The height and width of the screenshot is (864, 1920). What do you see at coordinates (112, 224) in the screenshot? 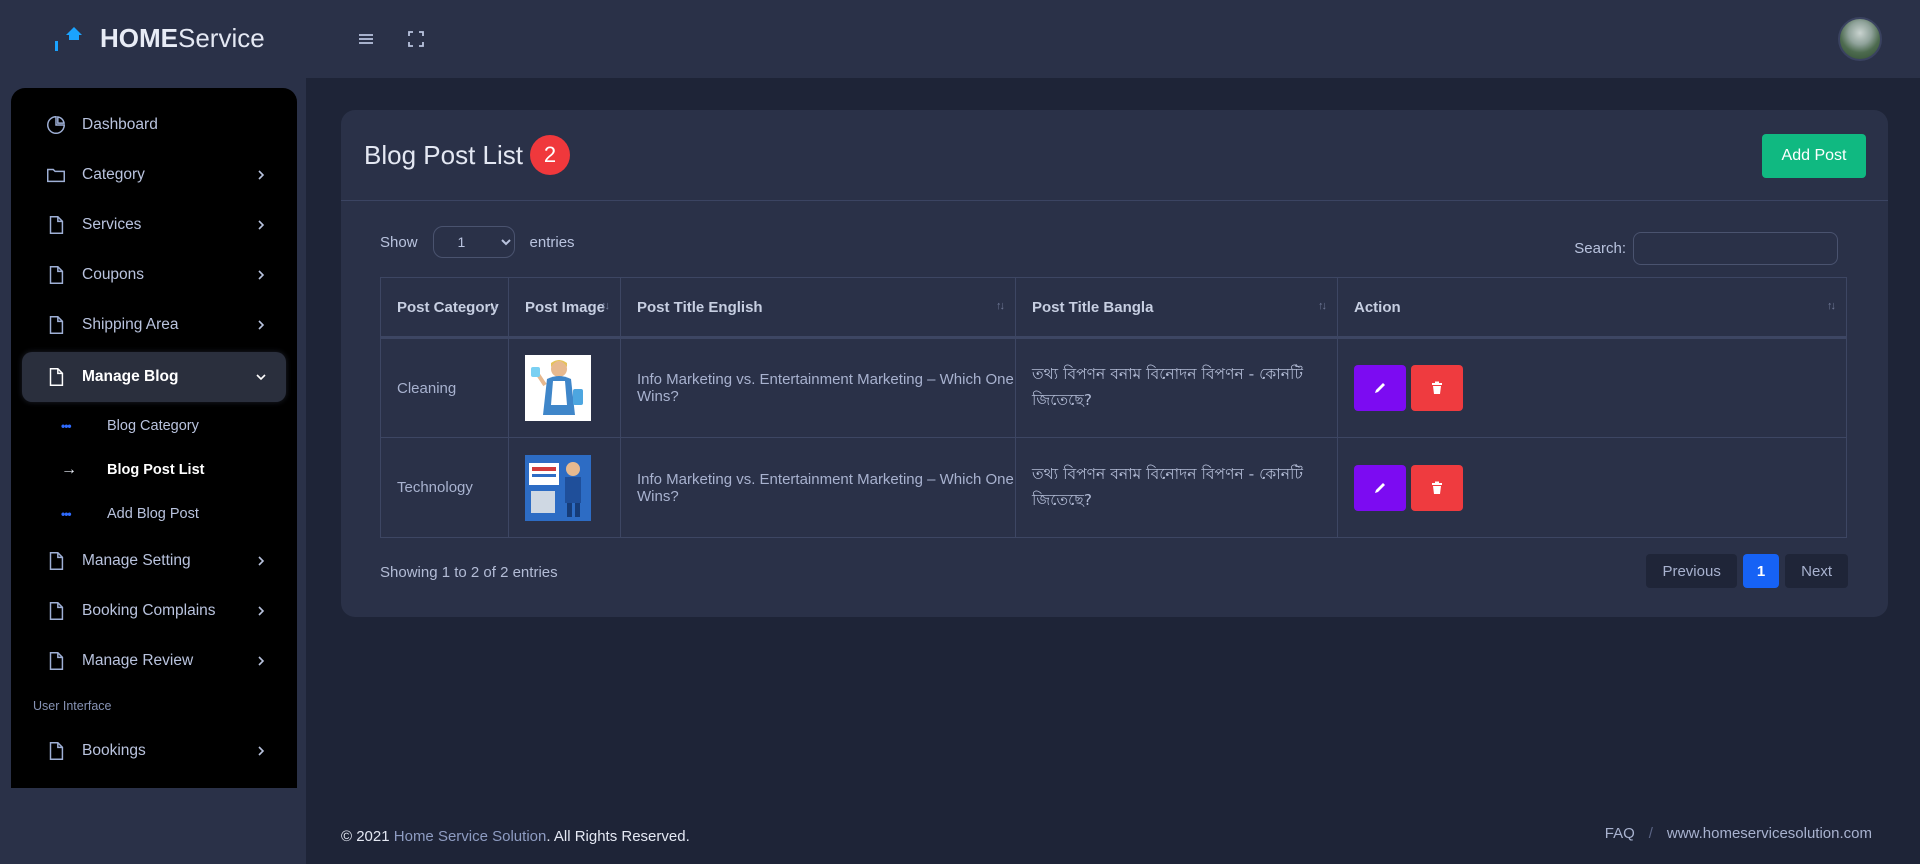
I see `sidebar-item-label: Services` at bounding box center [112, 224].